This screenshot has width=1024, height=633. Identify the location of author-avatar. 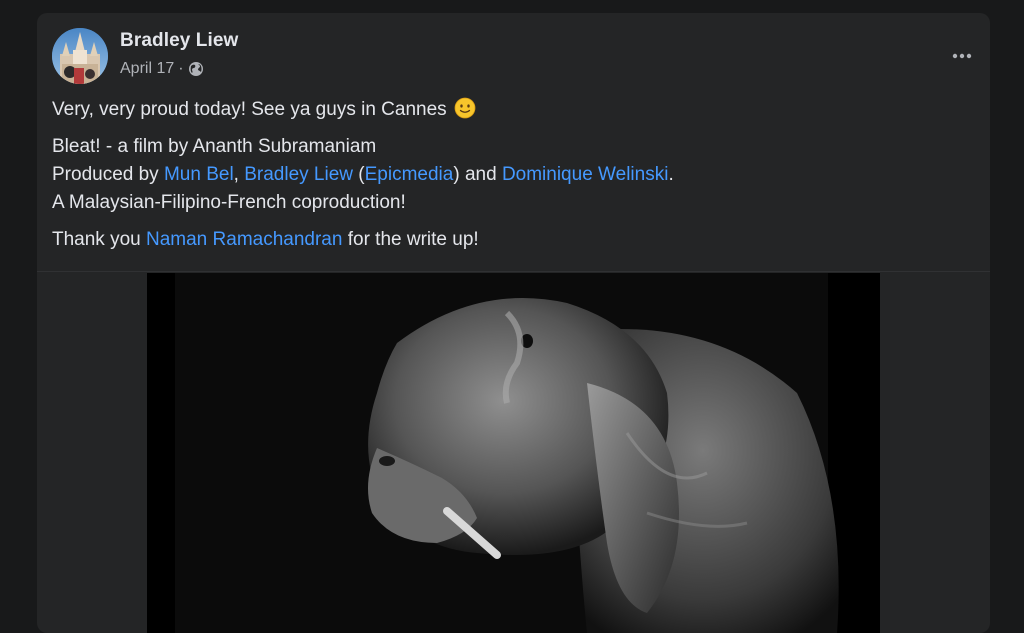
(80, 56).